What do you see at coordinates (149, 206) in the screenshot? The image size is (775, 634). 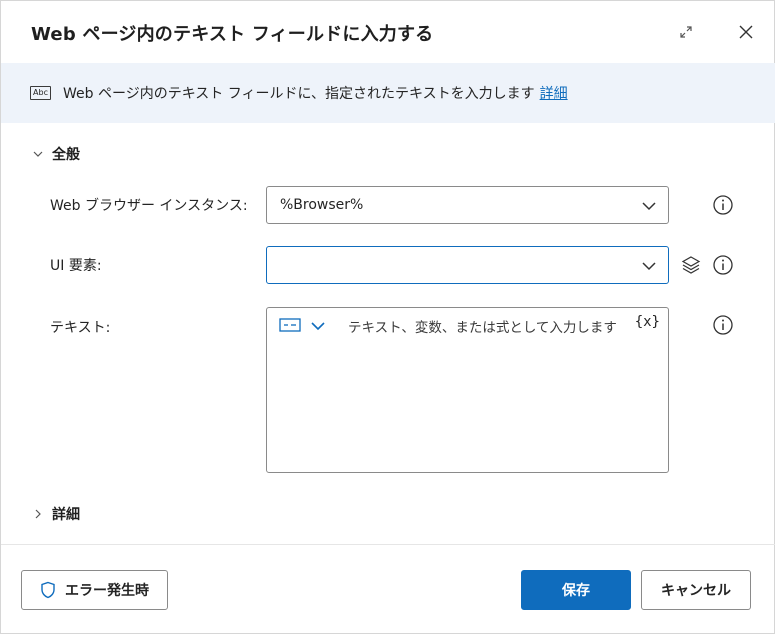 I see `browser-instance-label: Web ブラウザー インスタンス:` at bounding box center [149, 206].